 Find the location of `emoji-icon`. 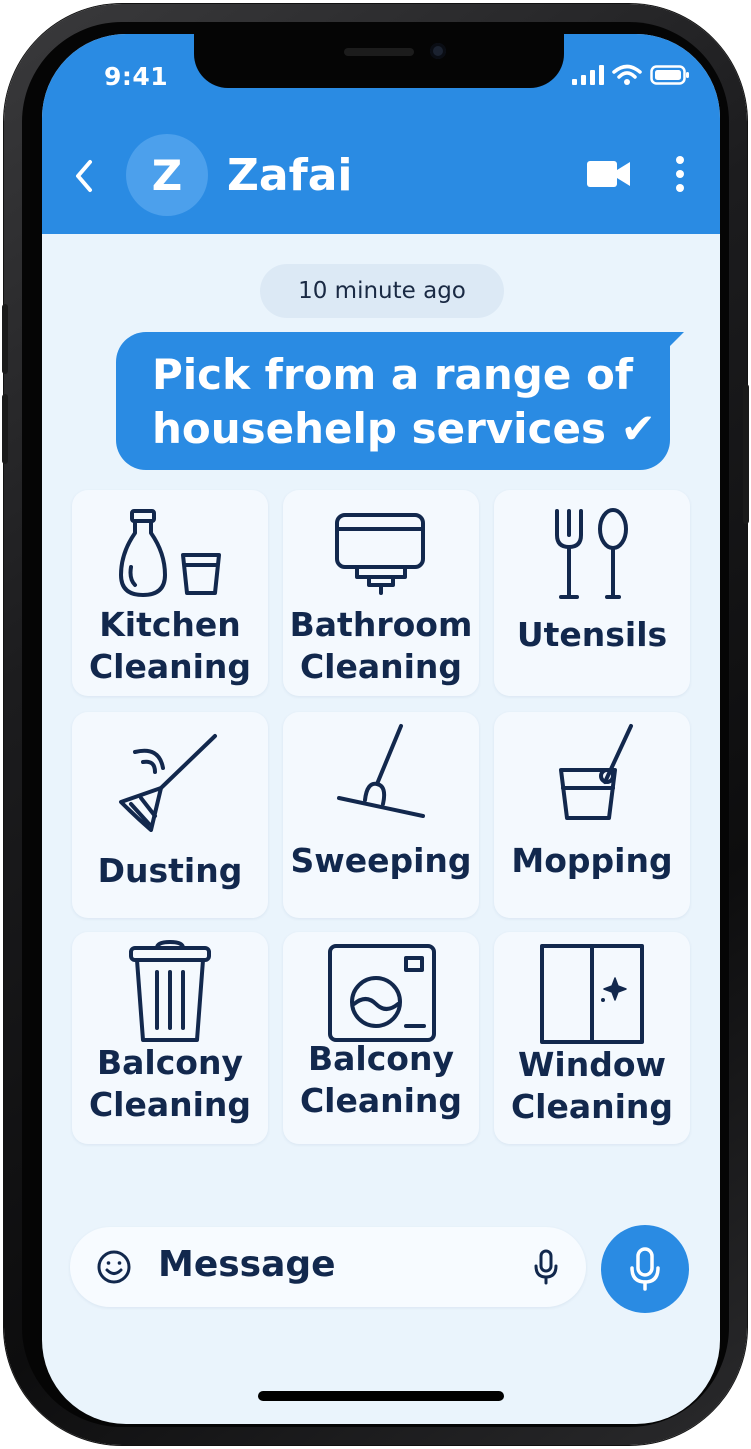

emoji-icon is located at coordinates (114, 1267).